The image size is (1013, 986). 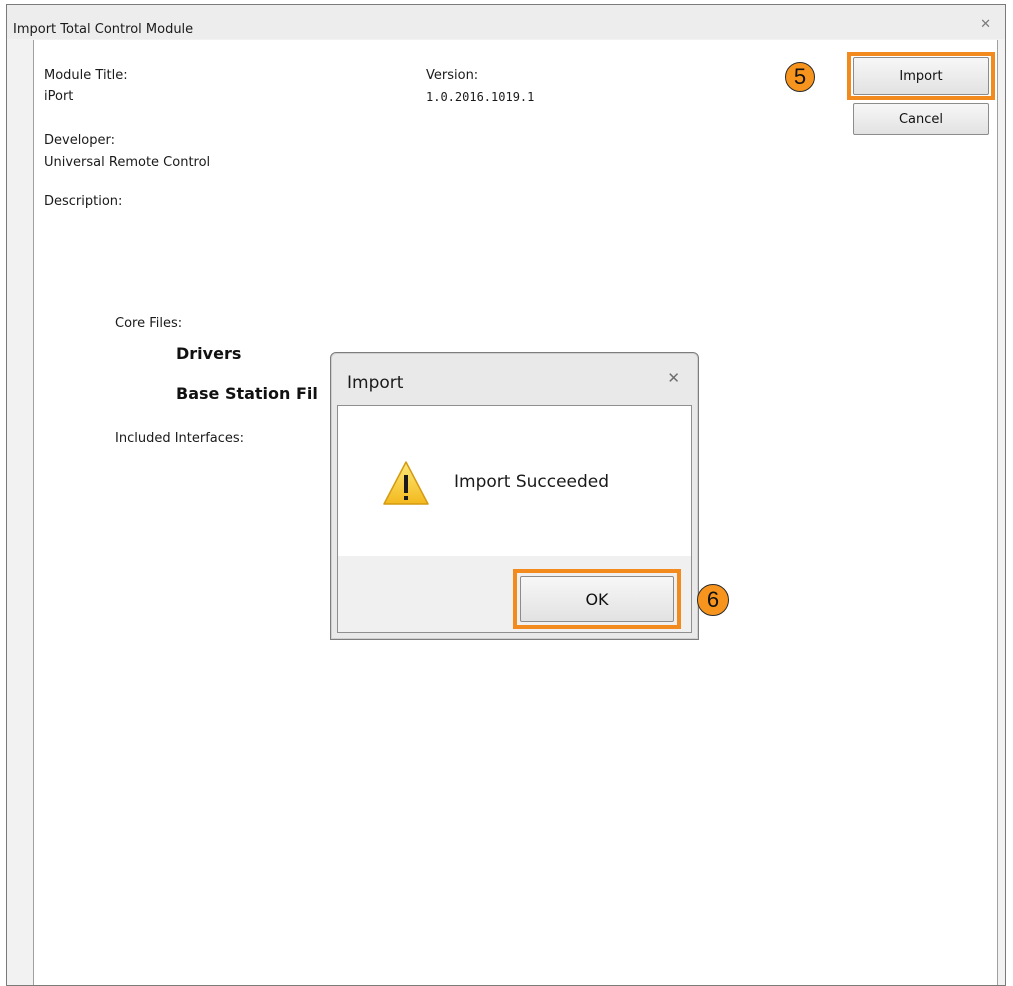 I want to click on dialog-message: Import Succeeded, so click(x=532, y=482).